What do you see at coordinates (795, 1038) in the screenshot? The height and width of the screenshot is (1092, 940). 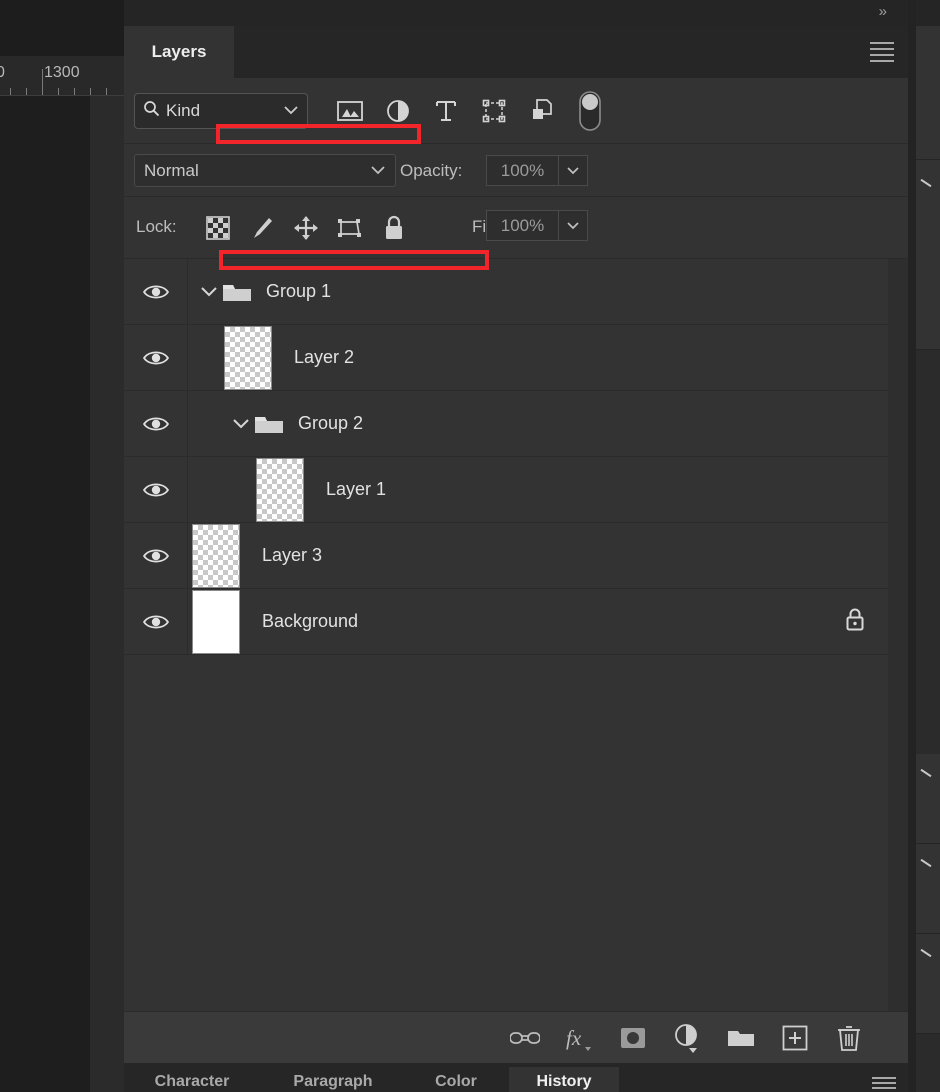 I see `new-layer-icon` at bounding box center [795, 1038].